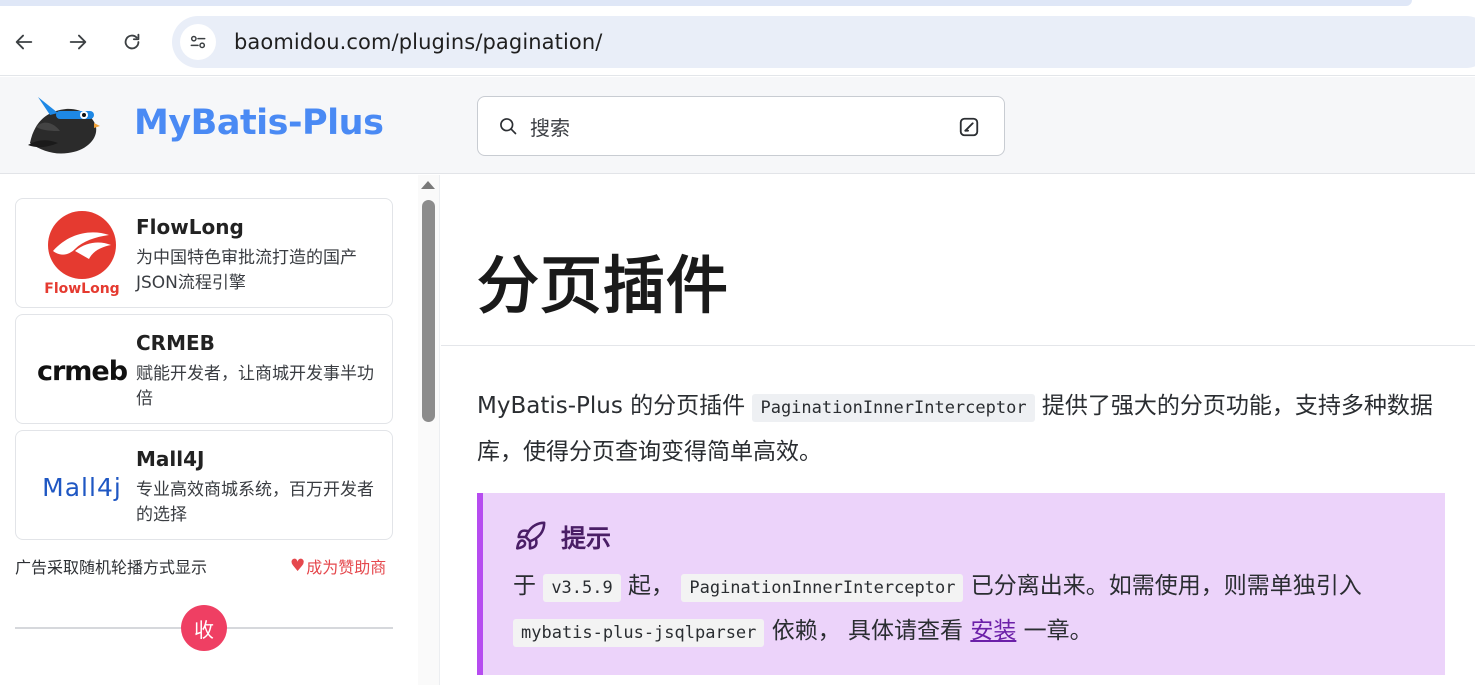  I want to click on svg-text: Mall4j, so click(82, 487).